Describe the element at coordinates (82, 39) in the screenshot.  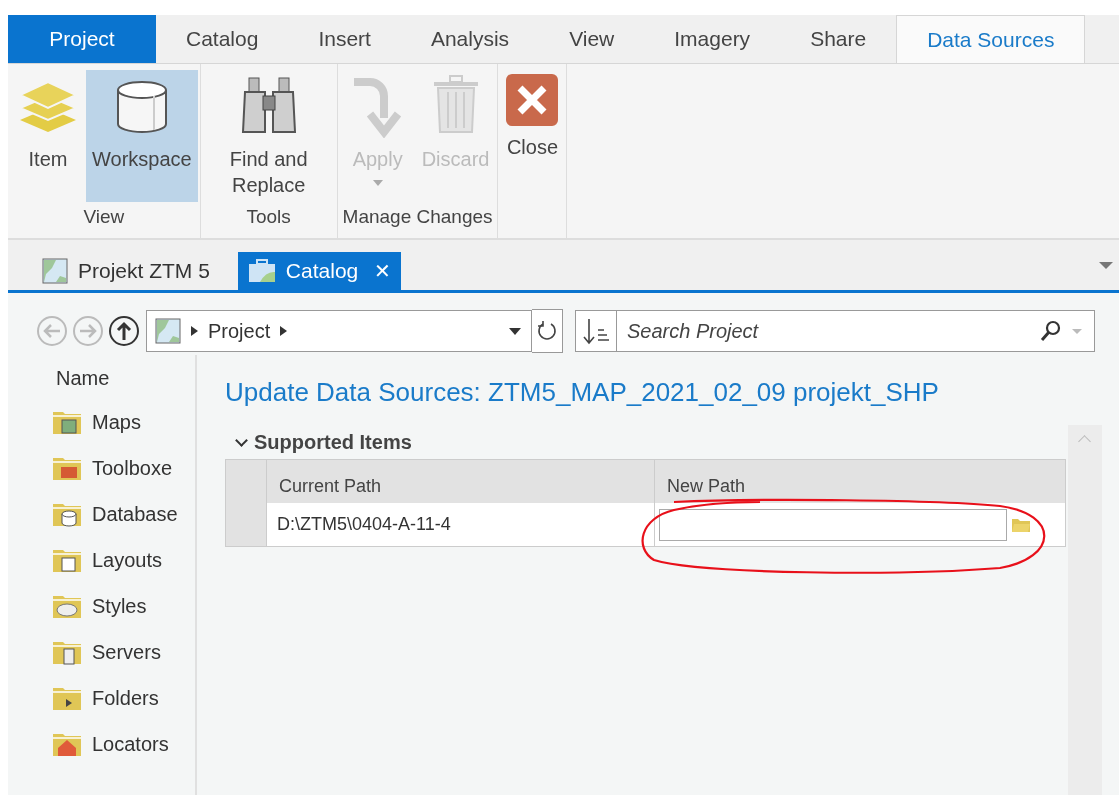
I see `ribbon-tab: Project` at that location.